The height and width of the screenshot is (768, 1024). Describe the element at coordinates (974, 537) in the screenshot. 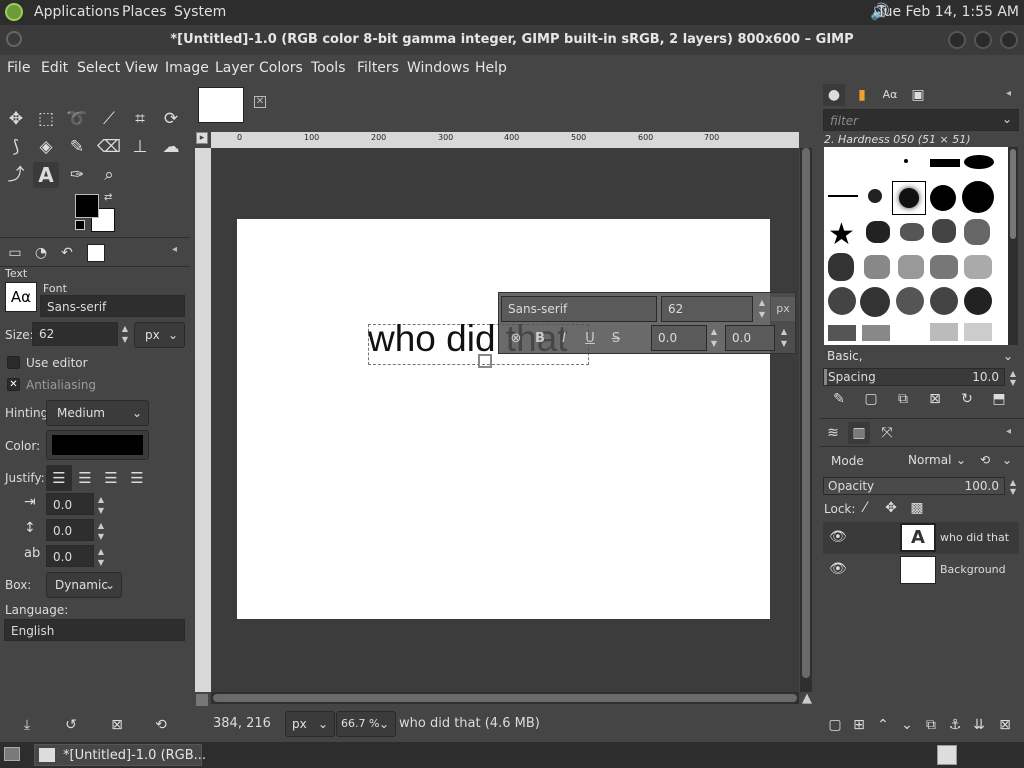

I see `layer-name: who did that` at that location.